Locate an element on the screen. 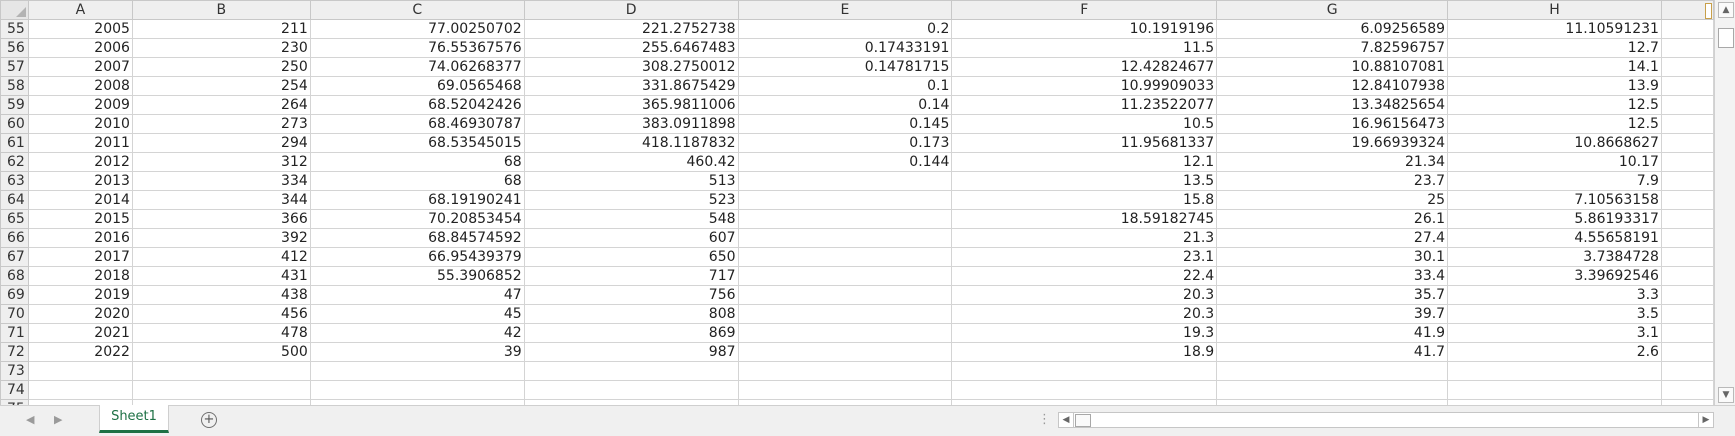 This screenshot has height=436, width=1735. column-header-d: D is located at coordinates (631, 10).